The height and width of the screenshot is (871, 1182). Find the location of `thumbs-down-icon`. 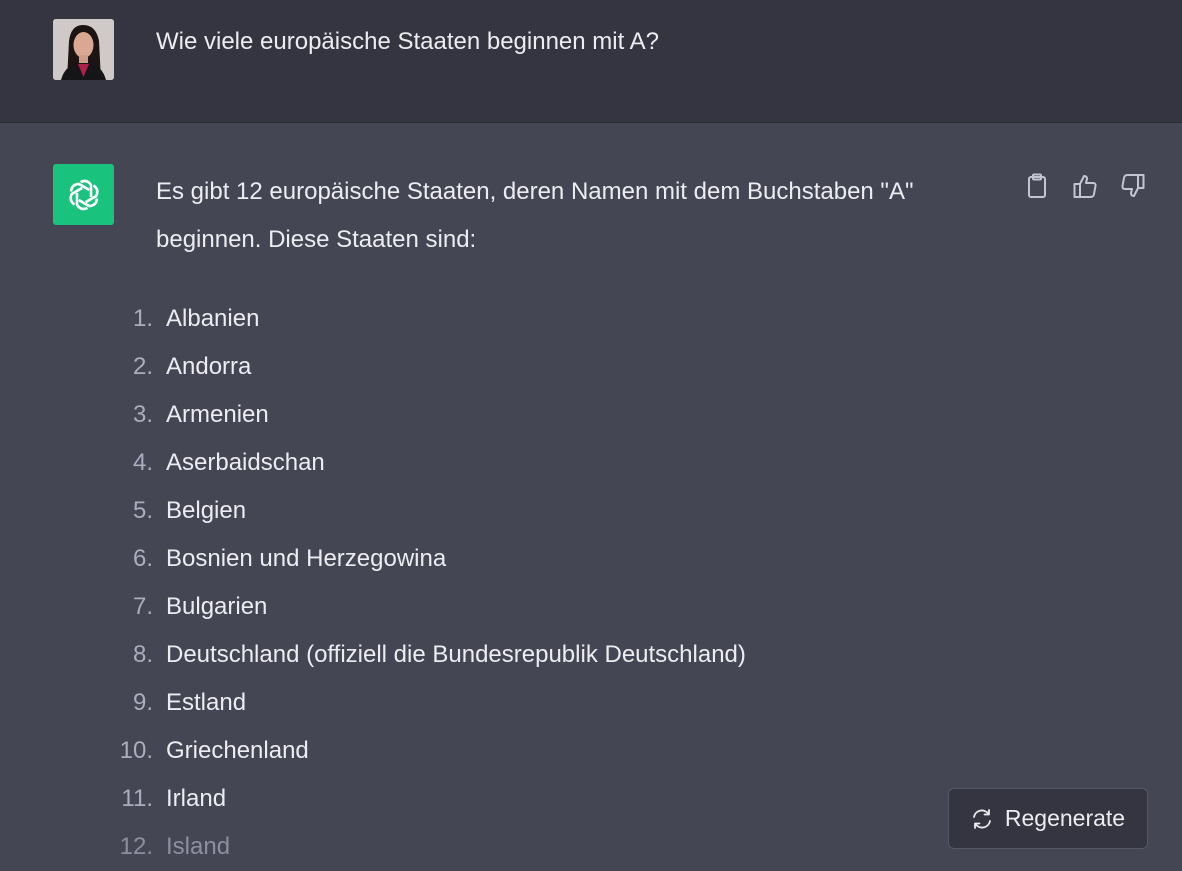

thumbs-down-icon is located at coordinates (1133, 185).